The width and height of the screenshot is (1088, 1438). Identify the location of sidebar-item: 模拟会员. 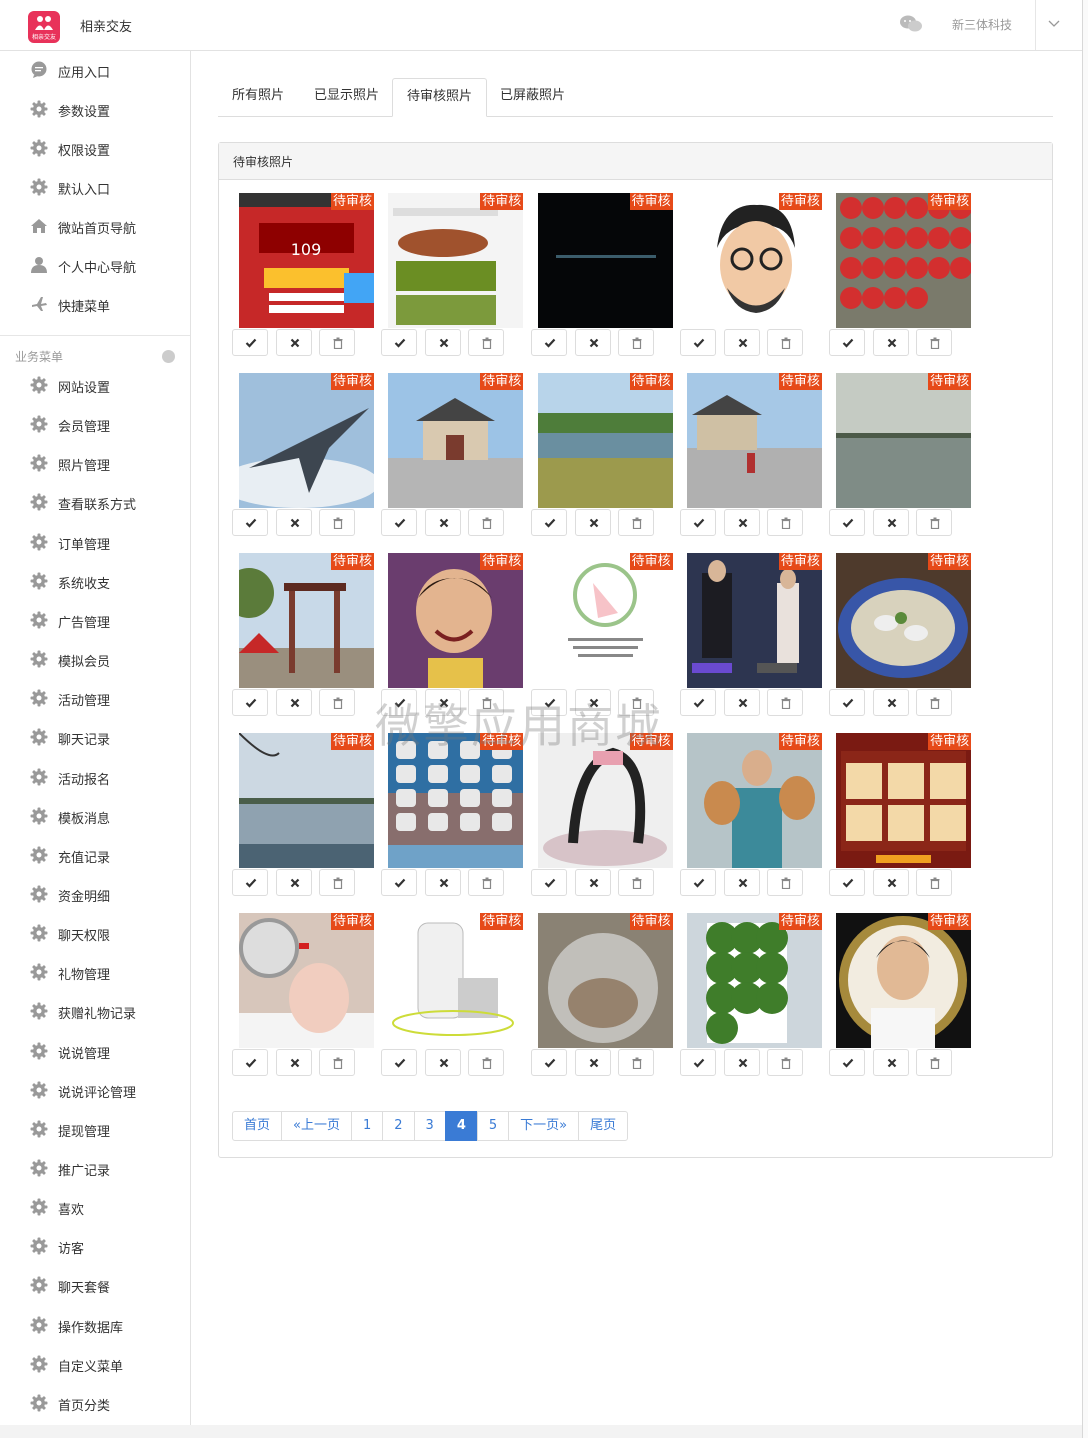
(95, 659).